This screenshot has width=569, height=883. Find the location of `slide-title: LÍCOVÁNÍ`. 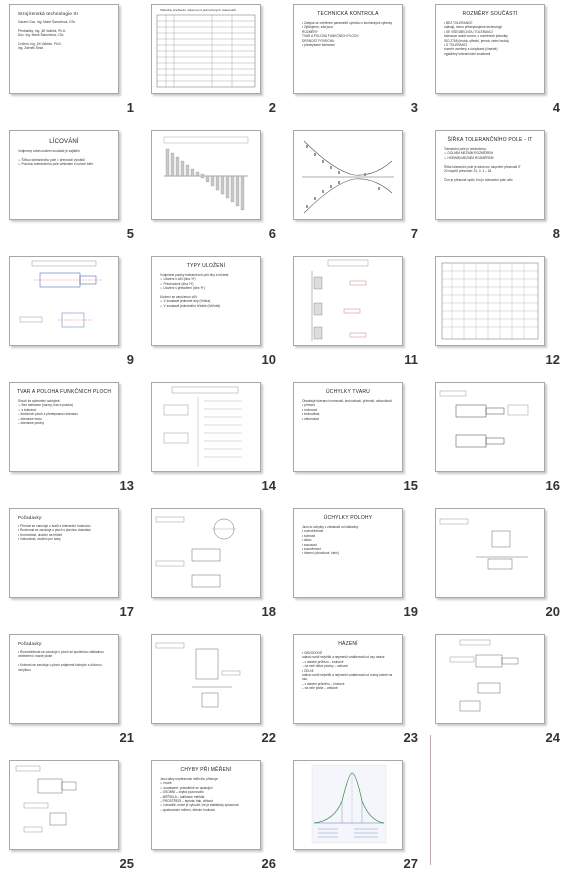

slide-title: LÍCOVÁNÍ is located at coordinates (64, 142).